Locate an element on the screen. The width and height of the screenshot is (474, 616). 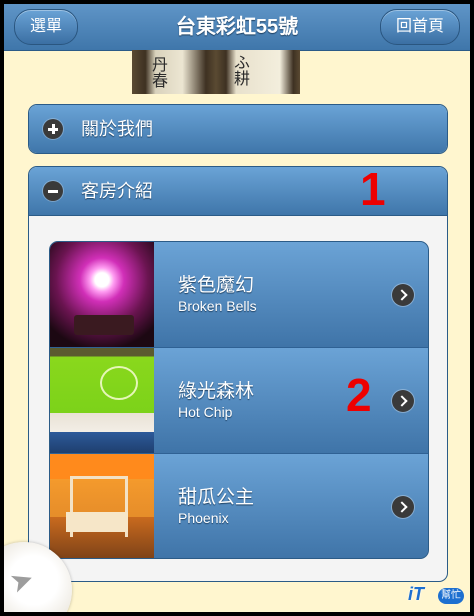
banner-photo: 丹春 ふ耕 is located at coordinates (216, 72).